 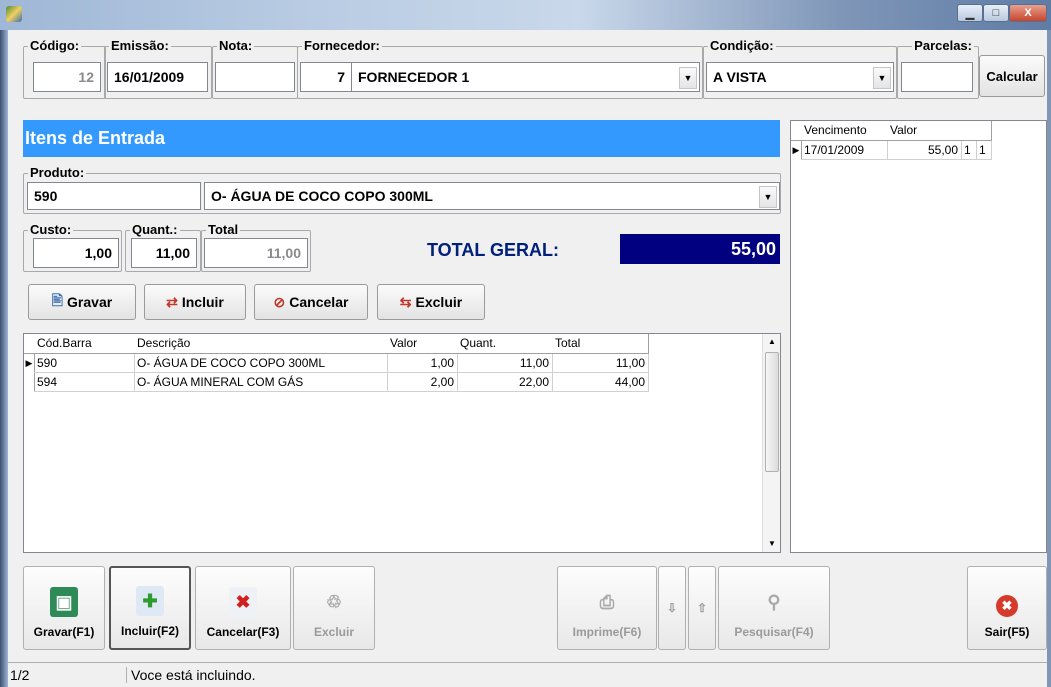 I want to click on arrow-down-button: ⇩, so click(x=672, y=608).